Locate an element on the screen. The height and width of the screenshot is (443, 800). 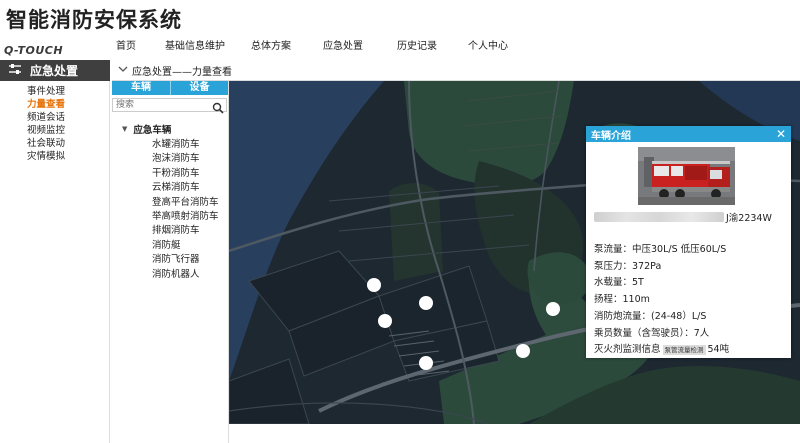
tree-item: 水罐消防车 is located at coordinates (170, 145).